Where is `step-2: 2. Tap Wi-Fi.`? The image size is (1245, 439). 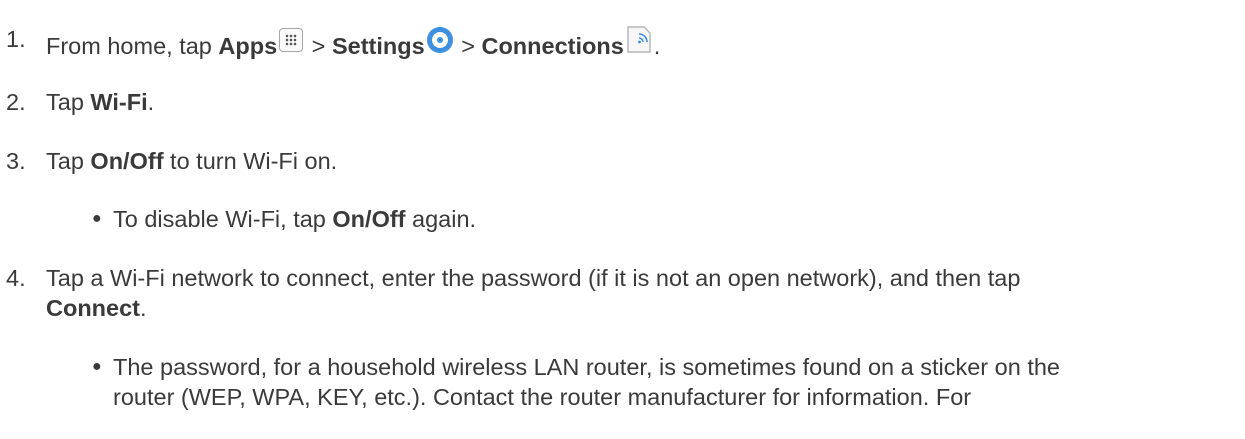
step-2: 2. Tap Wi-Fi. is located at coordinates (621, 103).